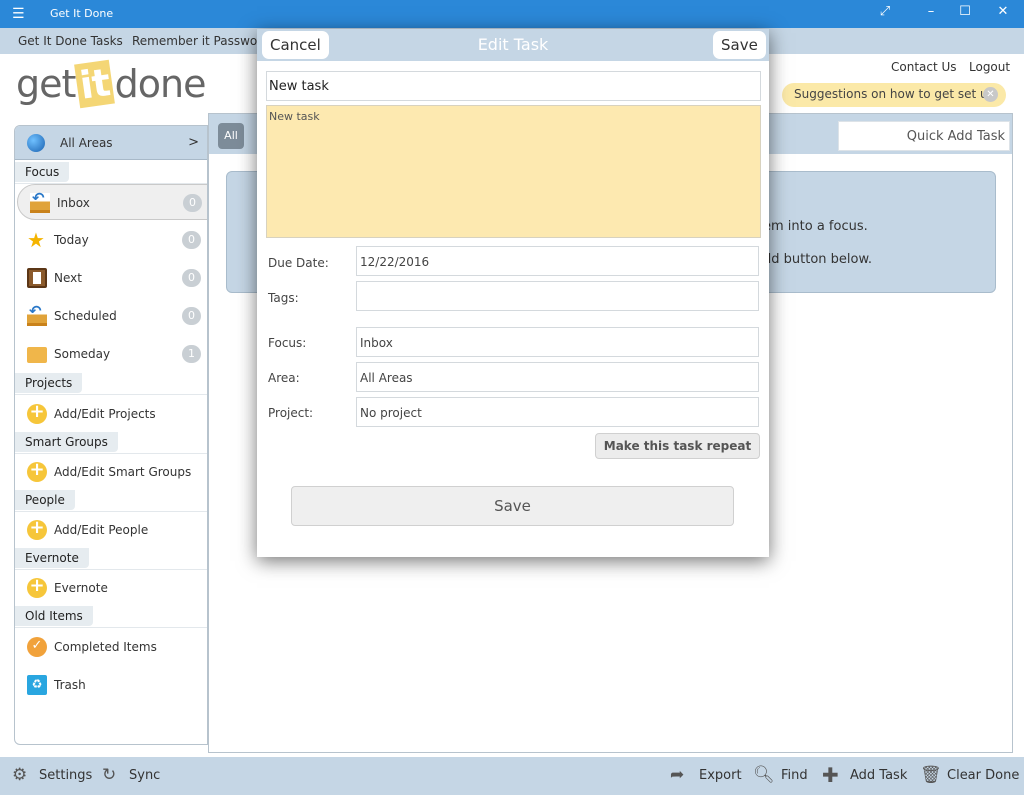 The image size is (1024, 795). Describe the element at coordinates (65, 775) in the screenshot. I see `settings-button: Settings` at that location.